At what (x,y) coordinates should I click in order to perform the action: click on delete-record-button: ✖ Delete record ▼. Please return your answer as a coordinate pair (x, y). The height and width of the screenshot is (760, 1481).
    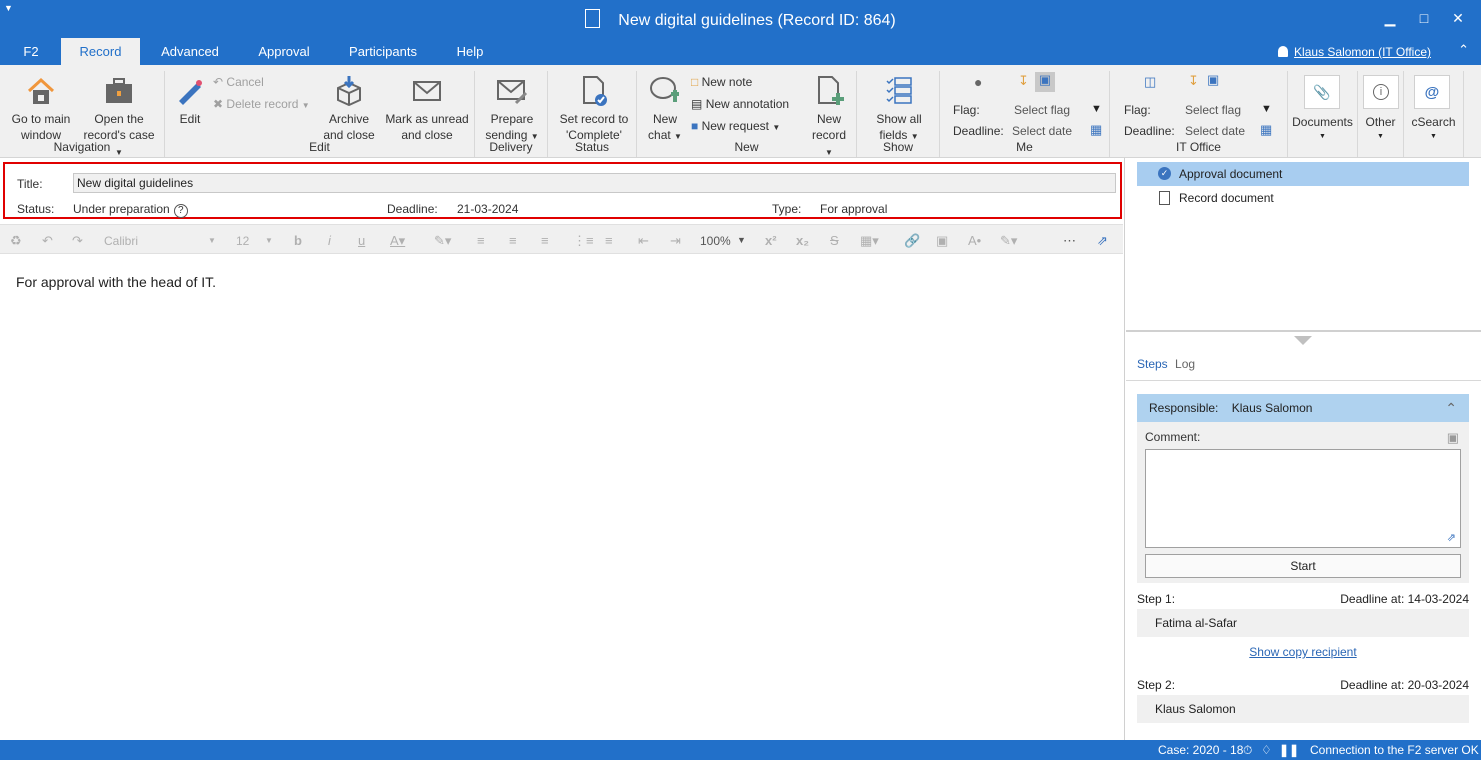
    Looking at the image, I should click on (261, 104).